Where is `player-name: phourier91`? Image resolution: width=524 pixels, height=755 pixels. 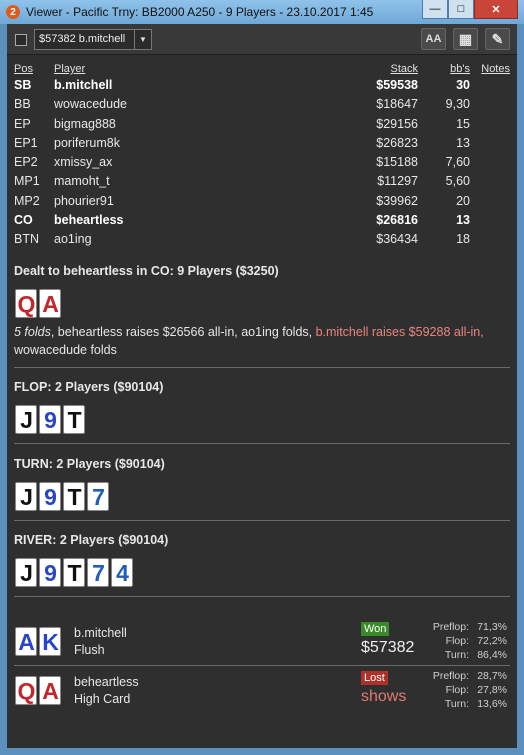
player-name: phourier91 is located at coordinates (84, 200).